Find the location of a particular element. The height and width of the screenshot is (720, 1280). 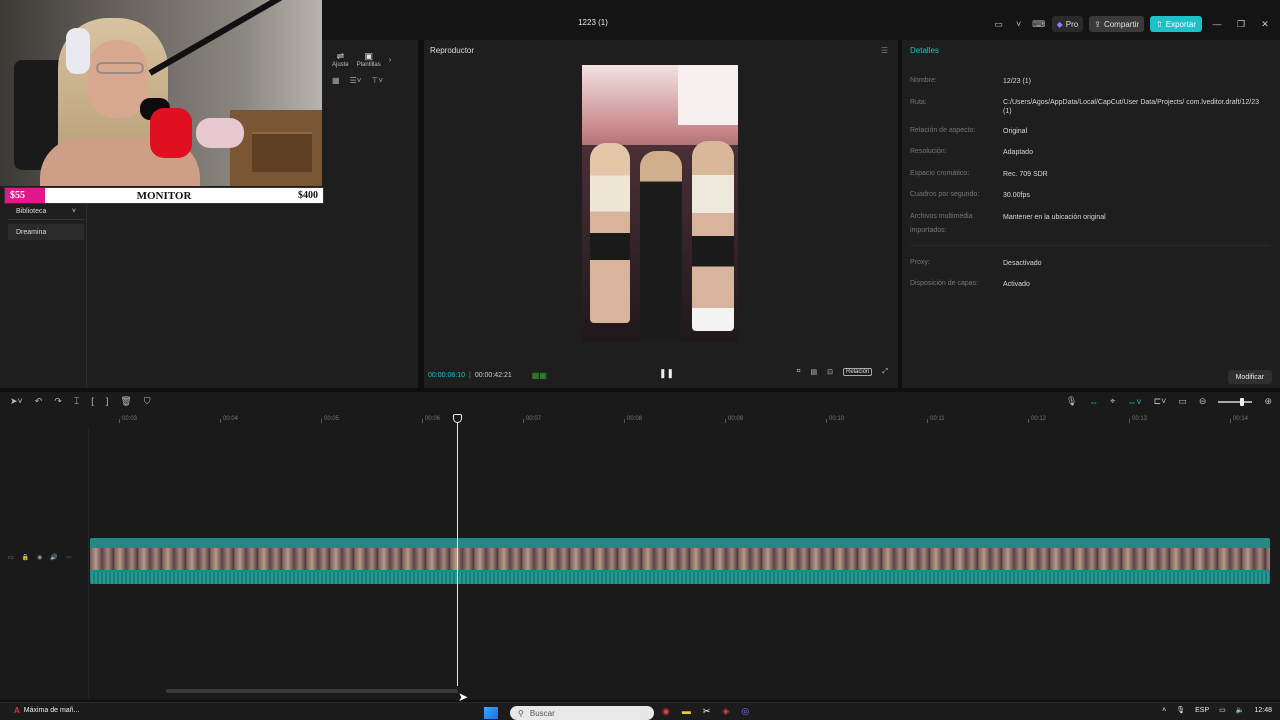

share-label: Compartir is located at coordinates (1121, 24).